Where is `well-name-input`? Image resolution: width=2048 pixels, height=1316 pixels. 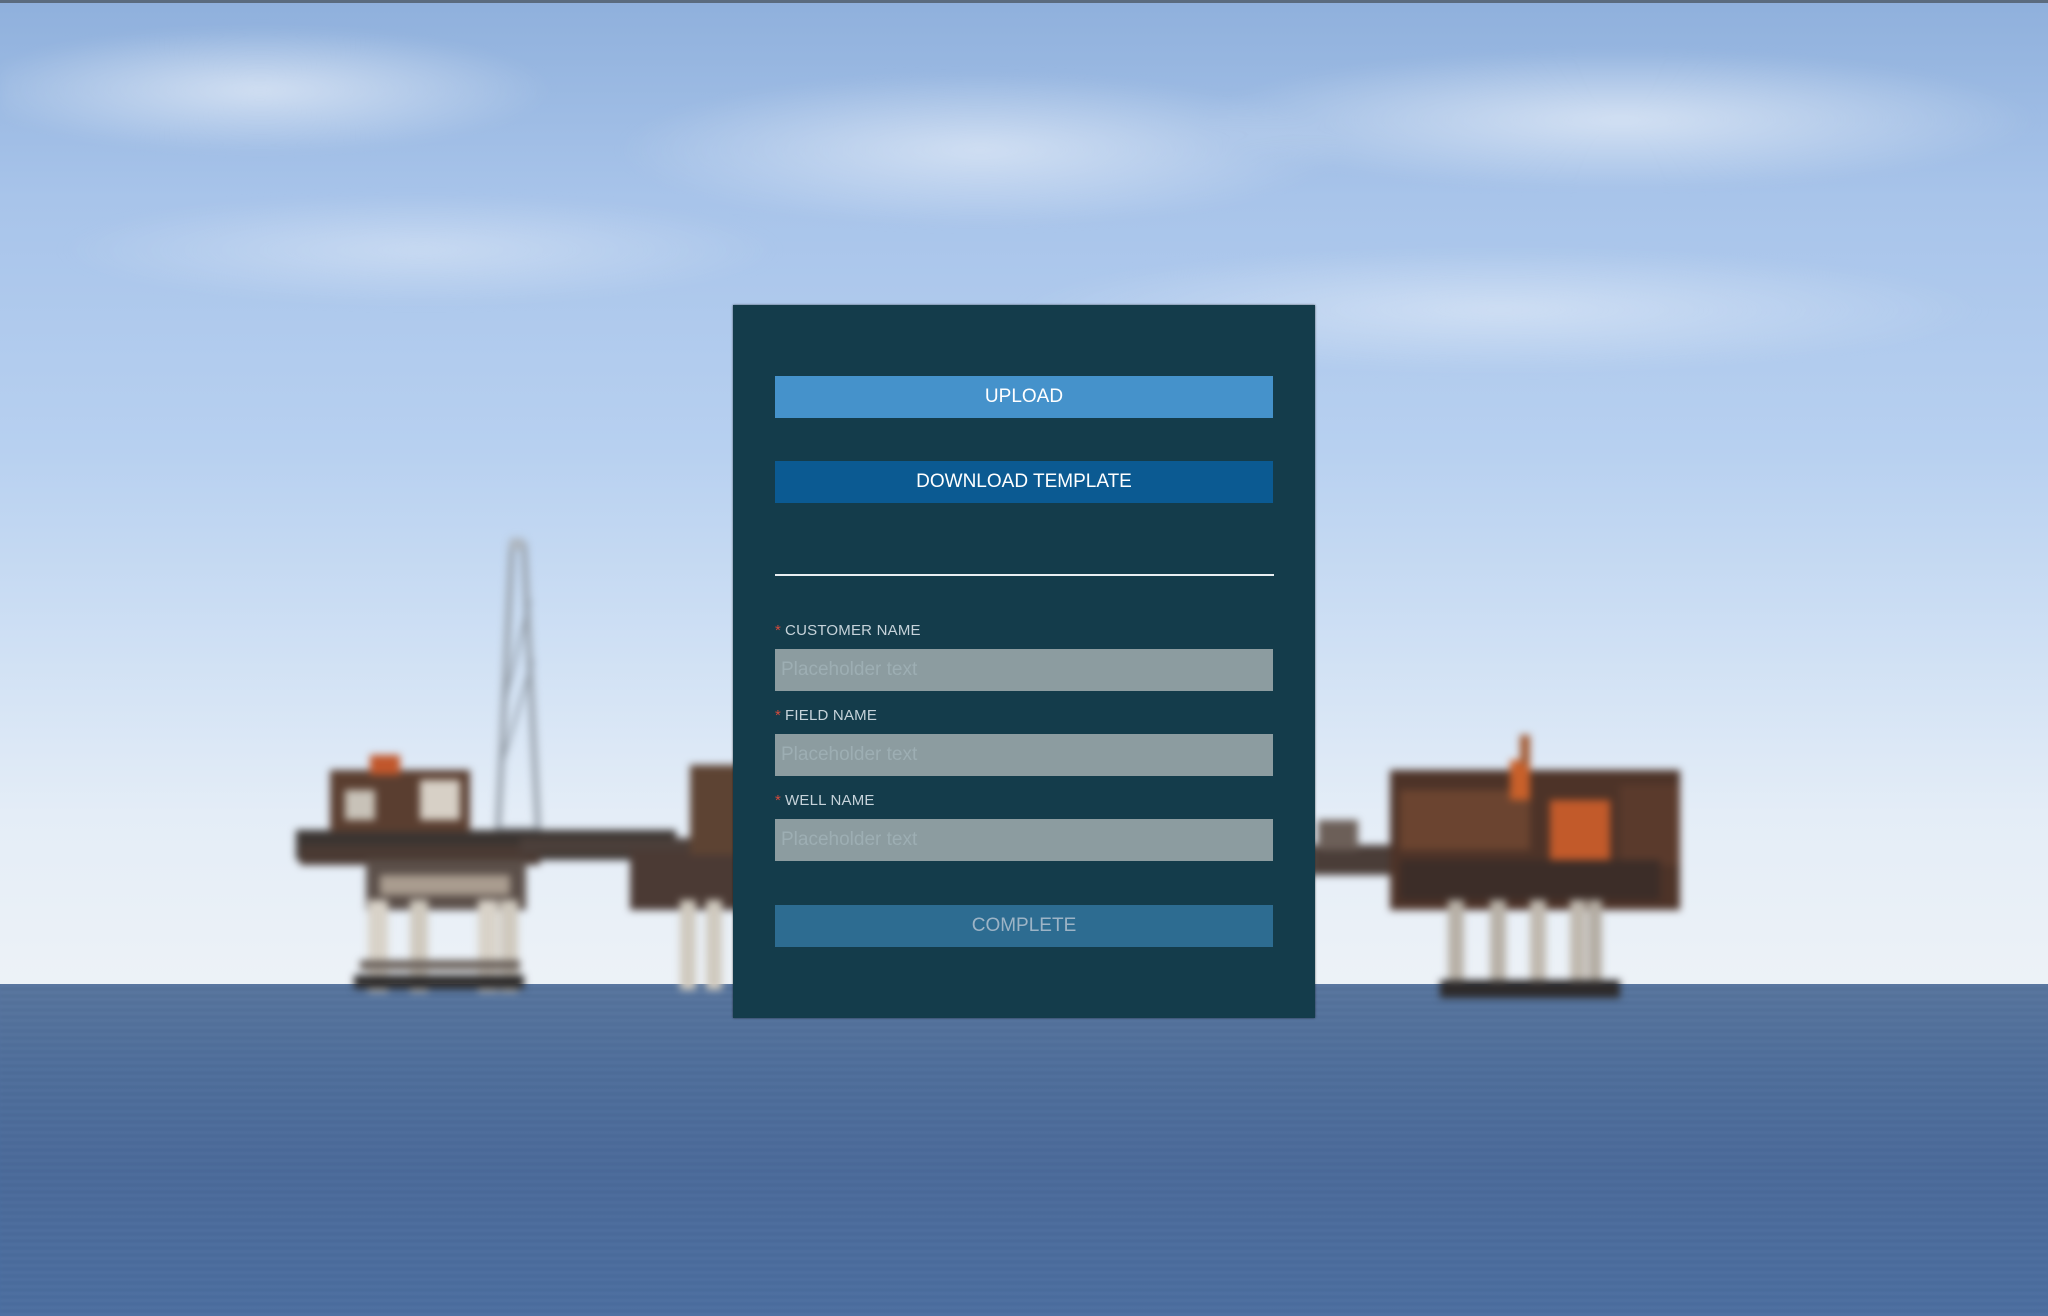
well-name-input is located at coordinates (1024, 840).